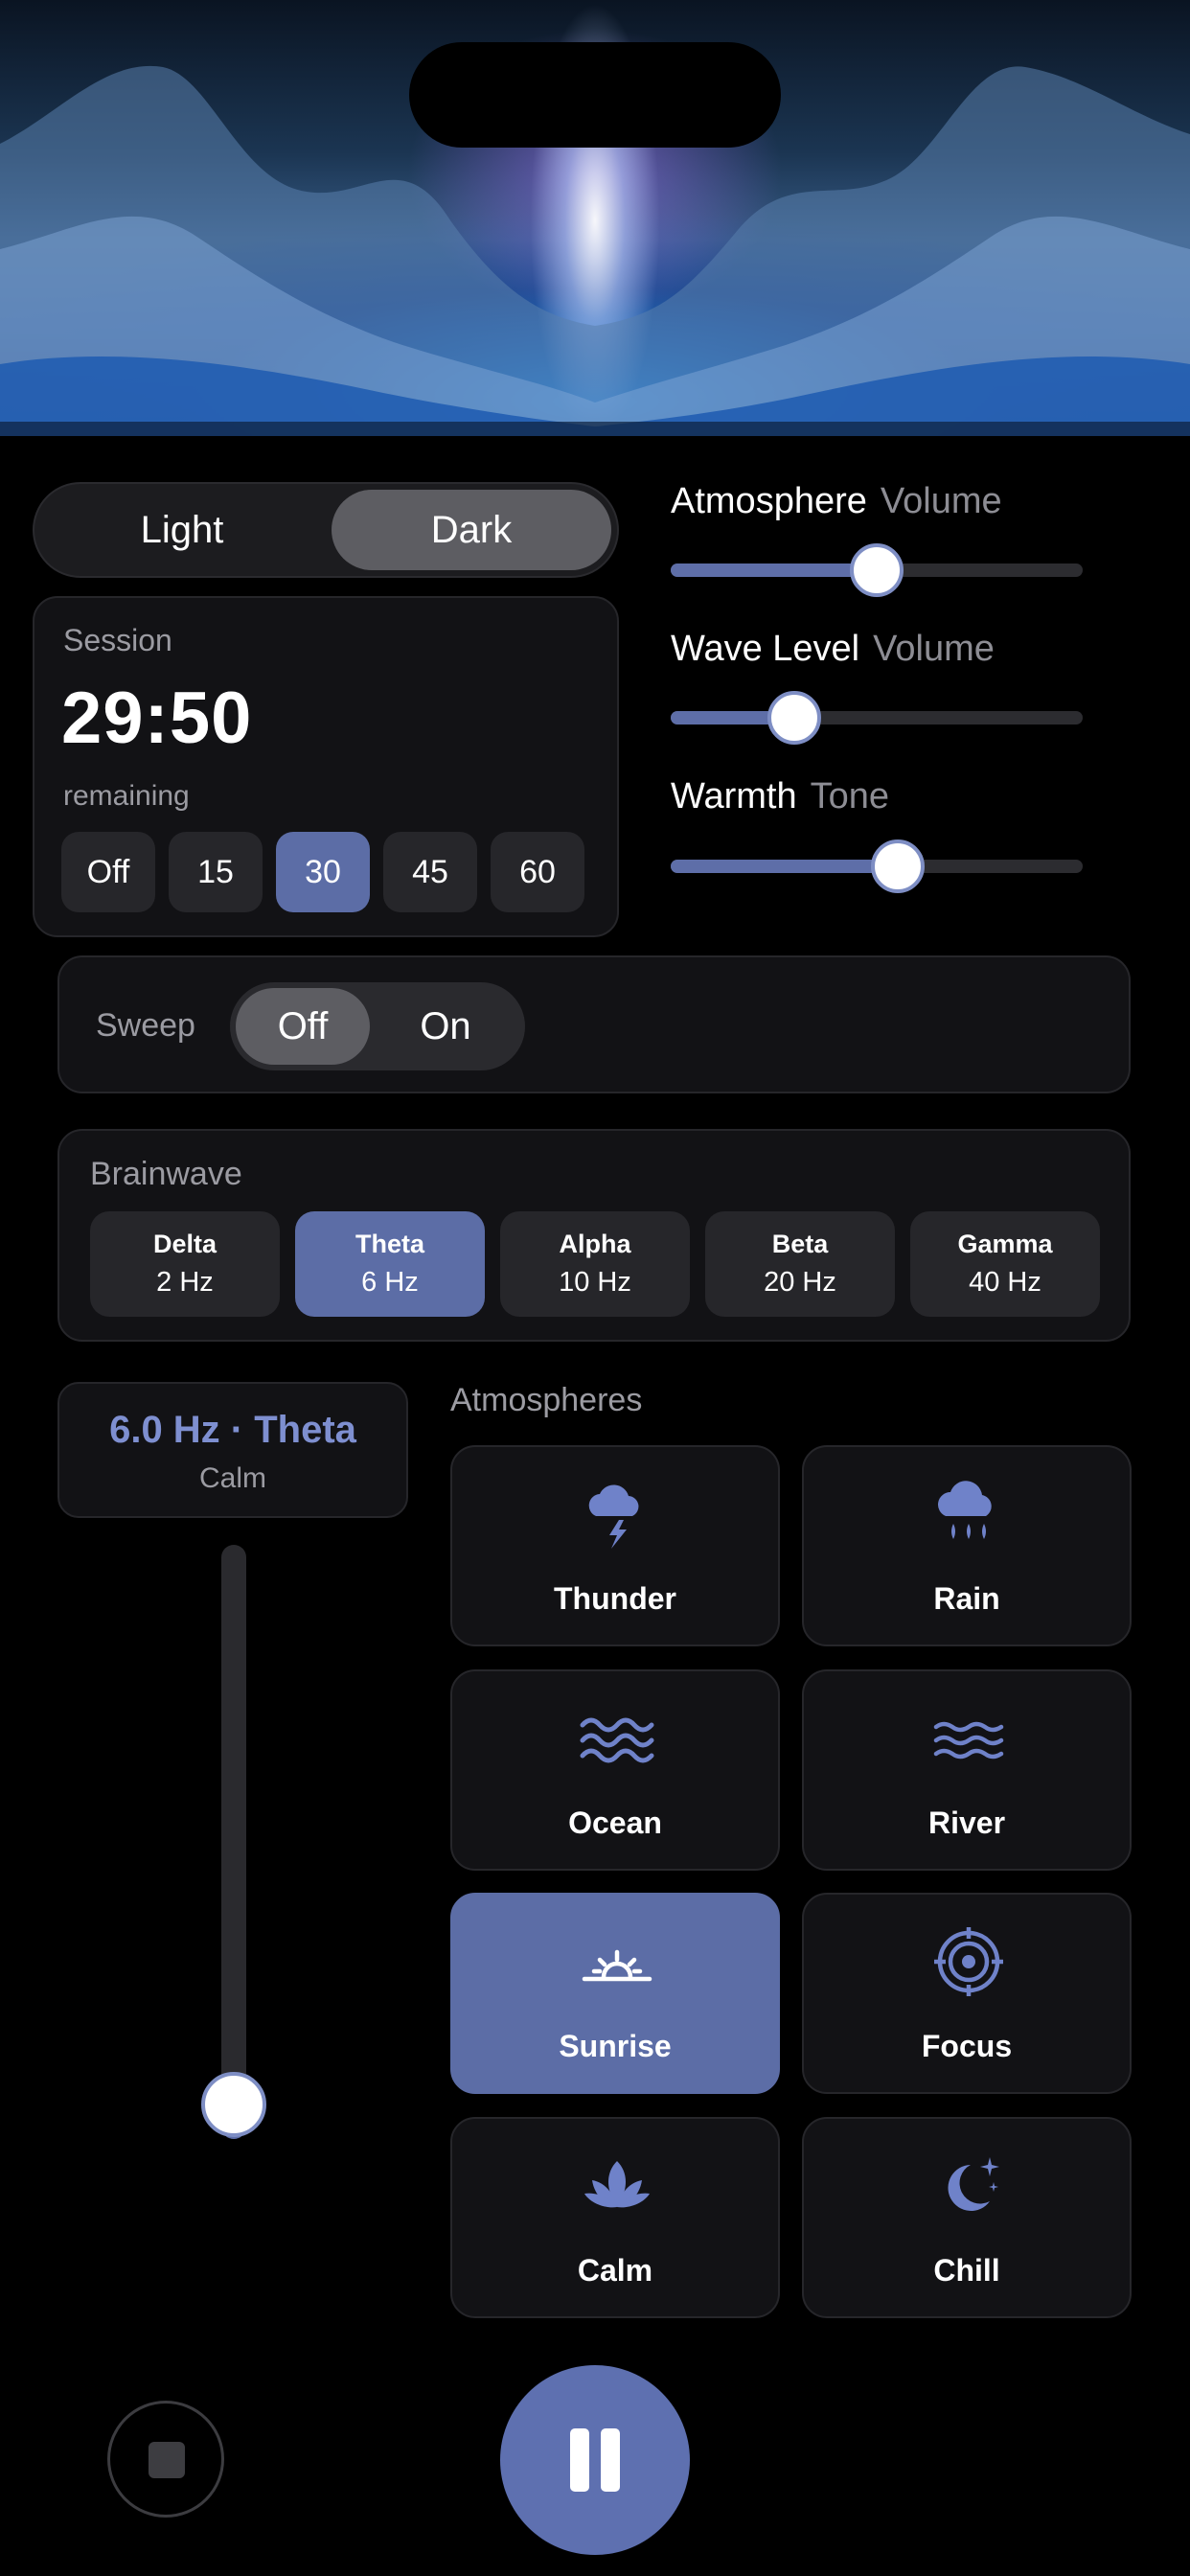  Describe the element at coordinates (774, 571) in the screenshot. I see `atmosphere-volume-fill` at that location.